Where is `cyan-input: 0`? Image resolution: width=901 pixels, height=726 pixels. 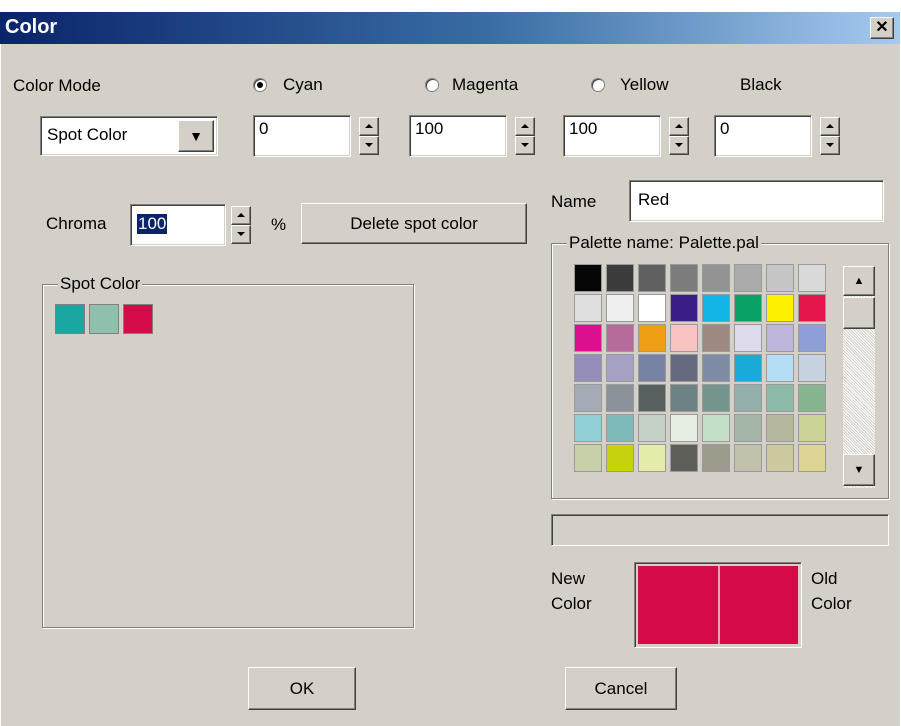
cyan-input: 0 is located at coordinates (302, 136).